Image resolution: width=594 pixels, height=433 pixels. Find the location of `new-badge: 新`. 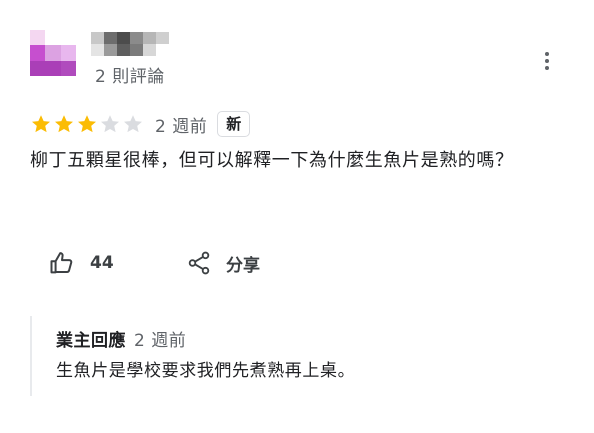

new-badge: 新 is located at coordinates (234, 124).